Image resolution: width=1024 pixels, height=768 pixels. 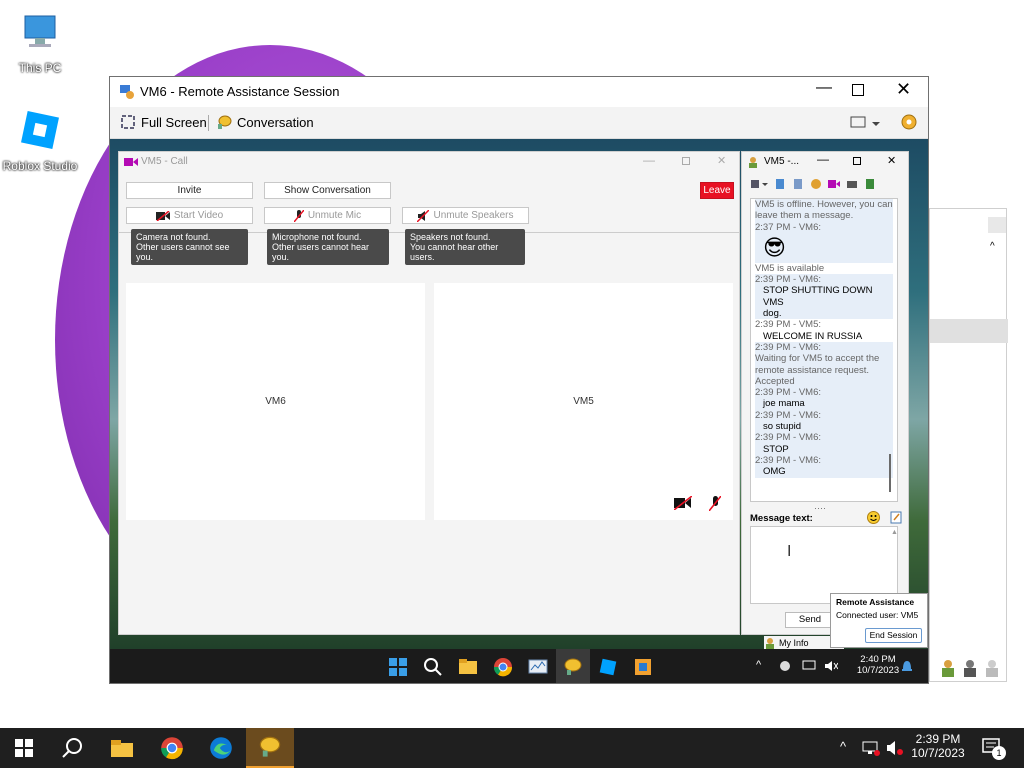 What do you see at coordinates (240, 91) in the screenshot?
I see `window-title: VM6 - Remote Assistance Session` at bounding box center [240, 91].